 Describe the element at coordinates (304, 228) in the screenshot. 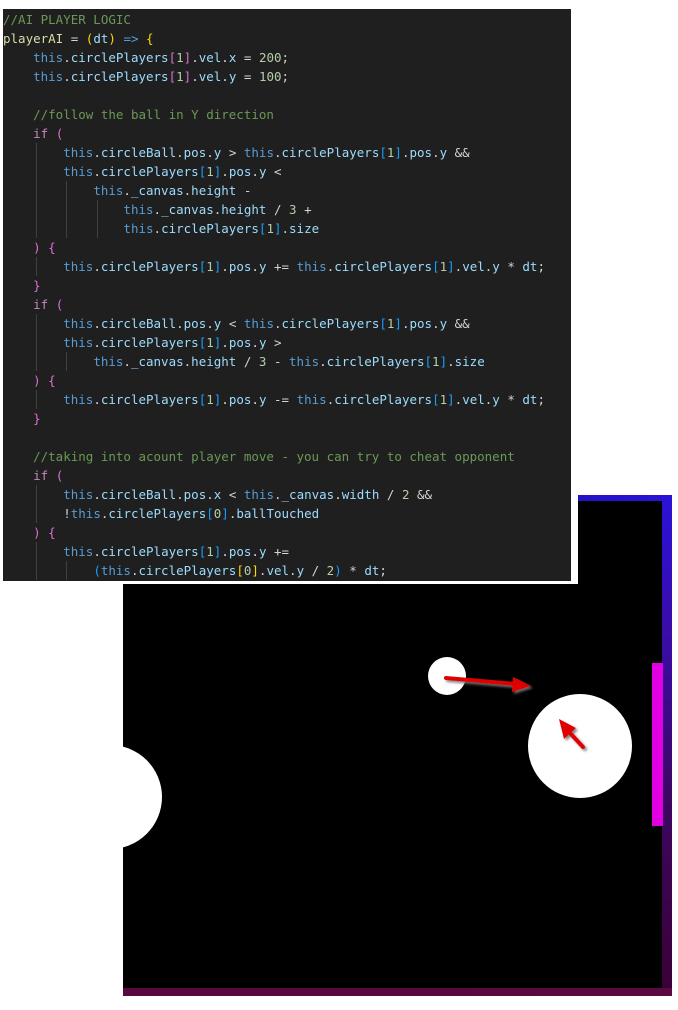

I see `code-token-prop: size` at that location.